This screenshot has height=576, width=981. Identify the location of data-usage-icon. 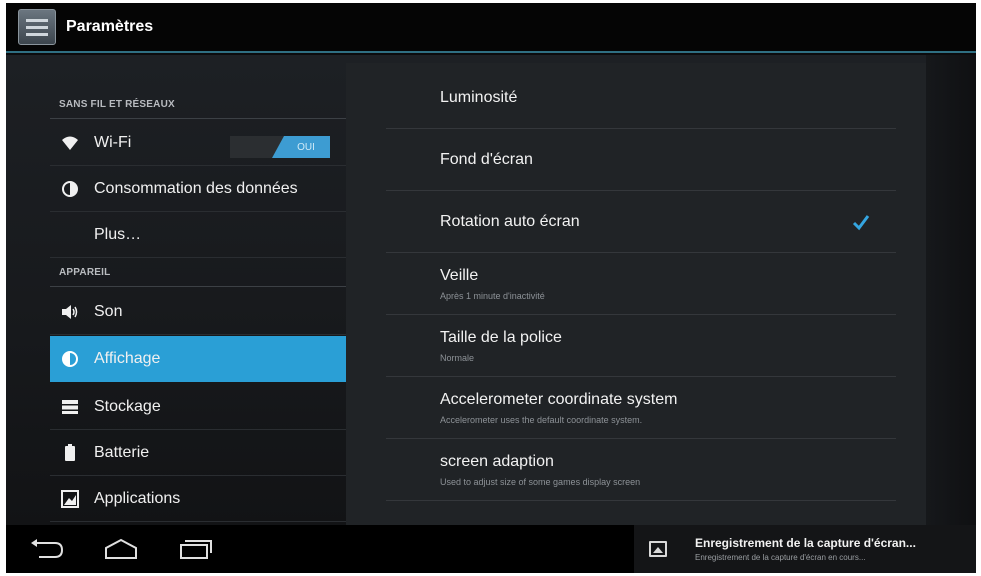
(70, 189).